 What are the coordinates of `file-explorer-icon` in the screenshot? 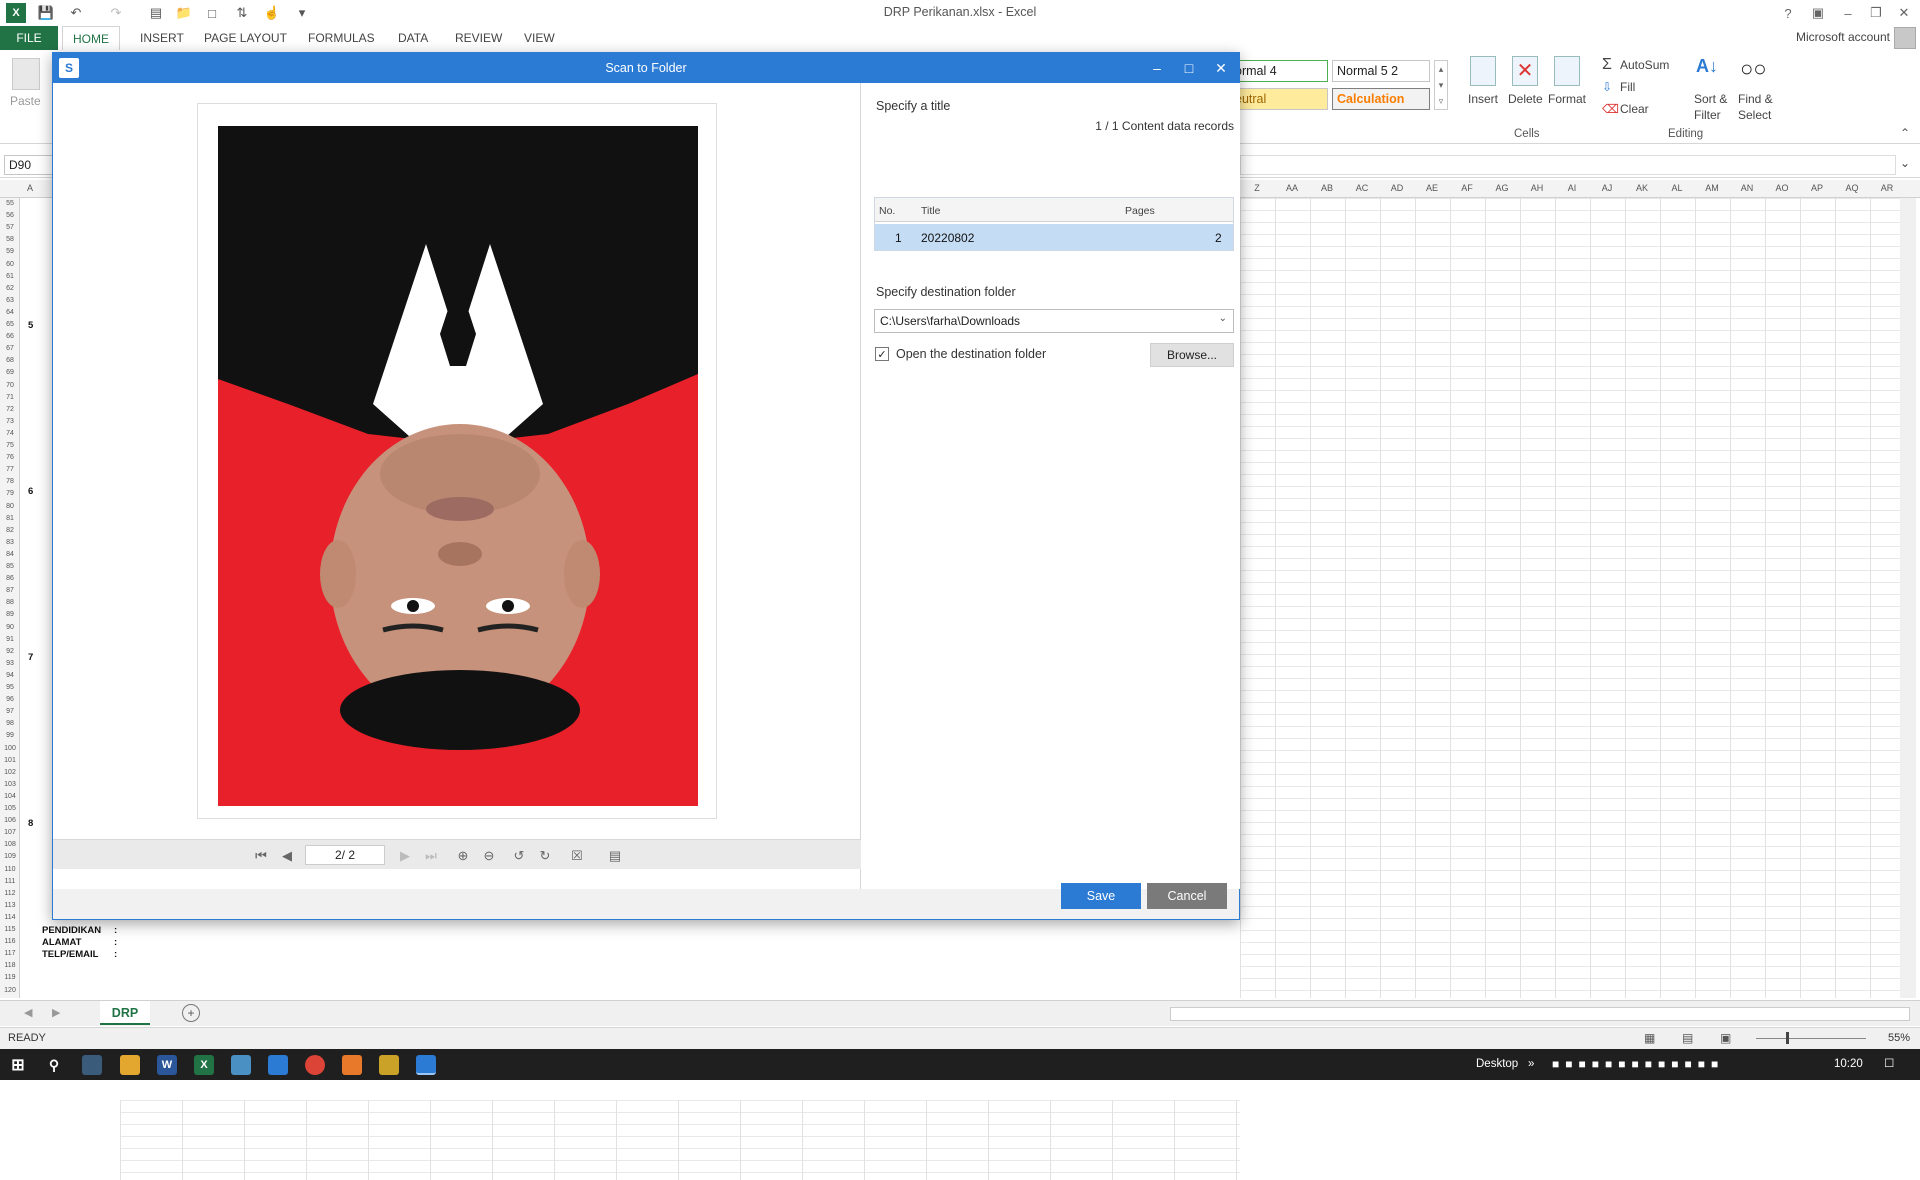 It's located at (130, 1065).